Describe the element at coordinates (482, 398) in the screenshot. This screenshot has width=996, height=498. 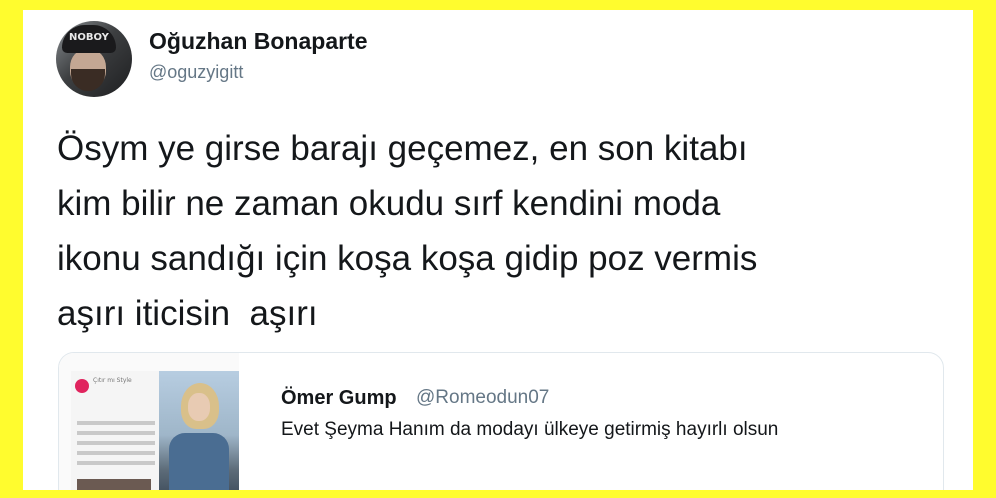
I see `quoted-author-handle: @Romeodun07` at that location.